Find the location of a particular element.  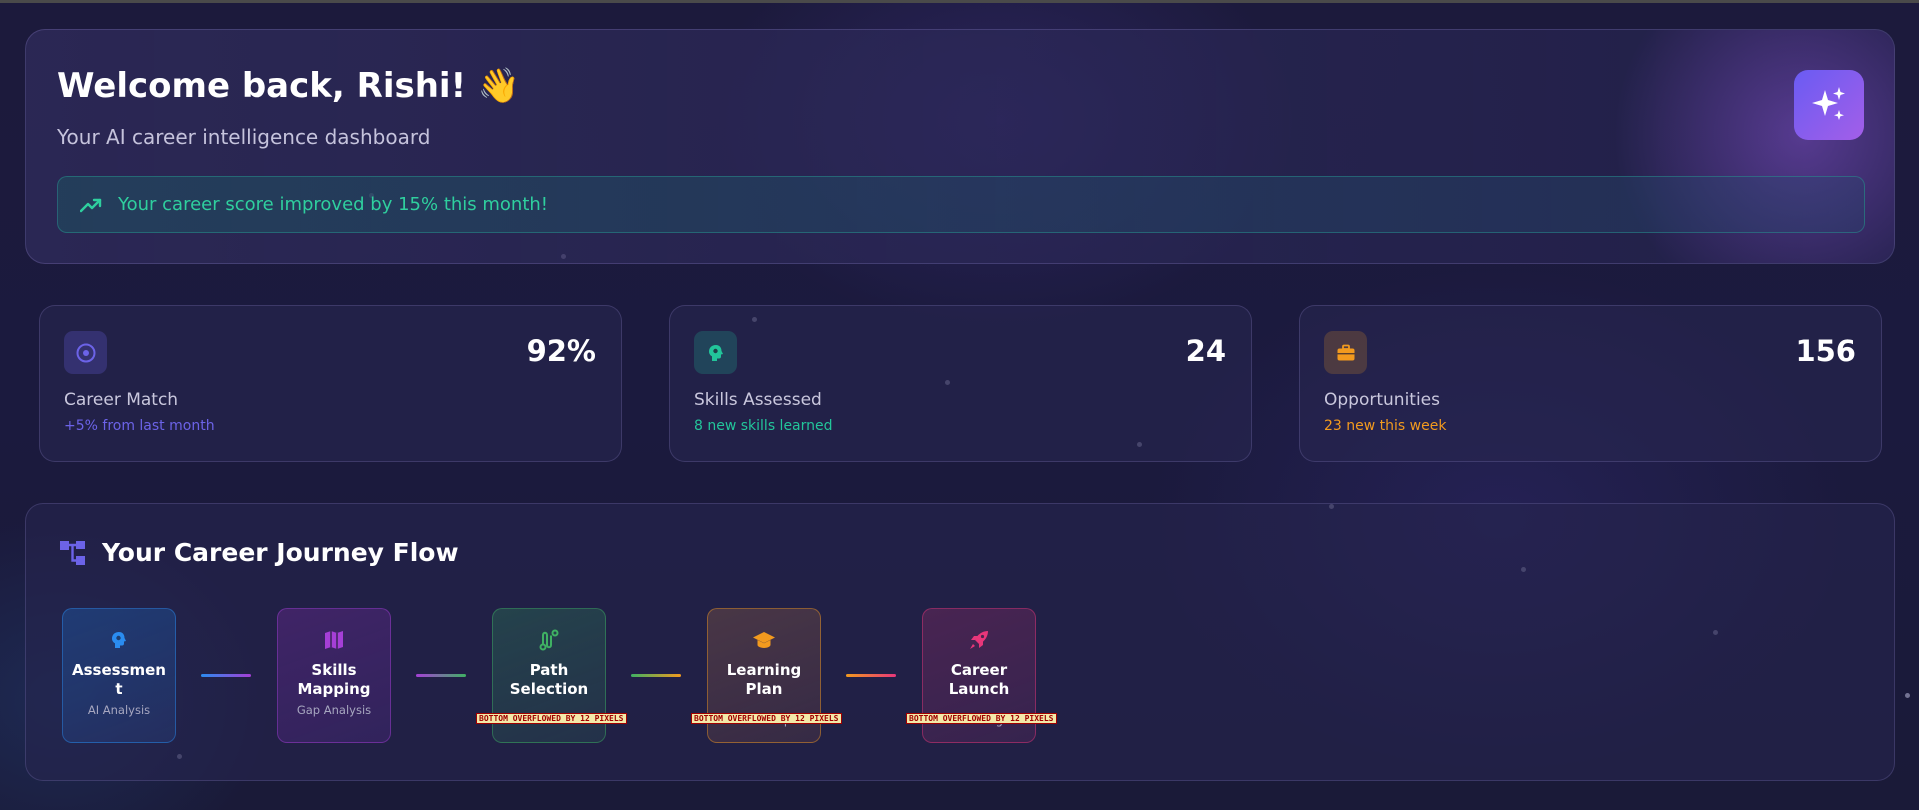

ai-assistant-button is located at coordinates (1829, 105).